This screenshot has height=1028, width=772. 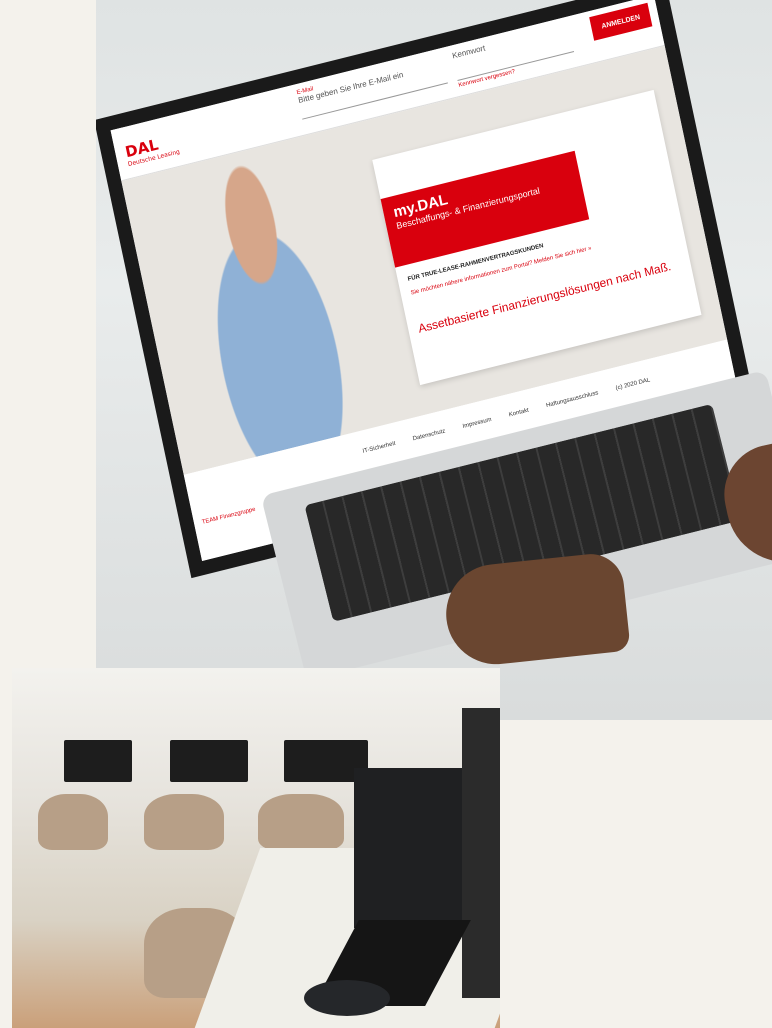 I want to click on sponsor-logos: TEAM Finanzgruppe, so click(x=229, y=516).